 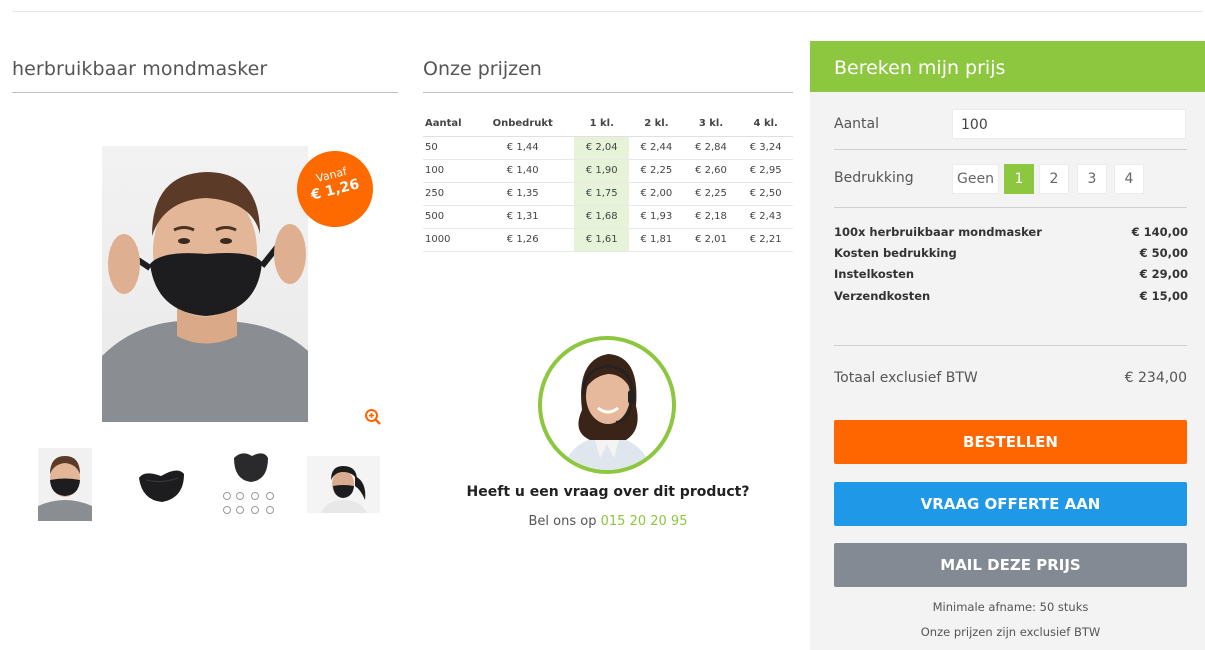 I want to click on top-divider, so click(x=607, y=11).